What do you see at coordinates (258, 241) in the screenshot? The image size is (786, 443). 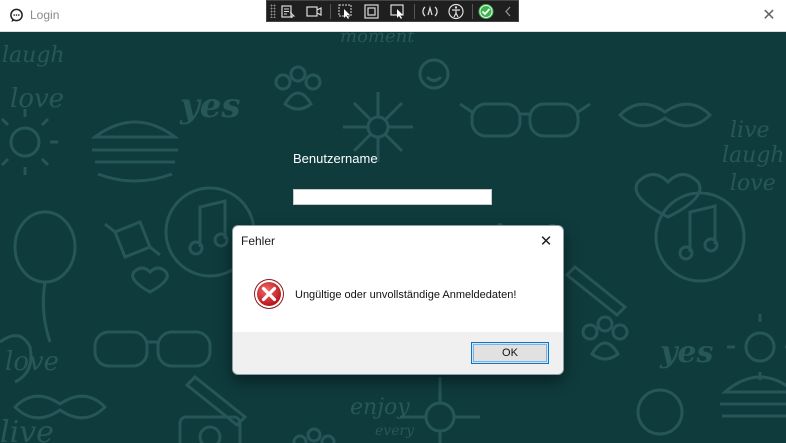 I see `dialog-title: Fehler` at bounding box center [258, 241].